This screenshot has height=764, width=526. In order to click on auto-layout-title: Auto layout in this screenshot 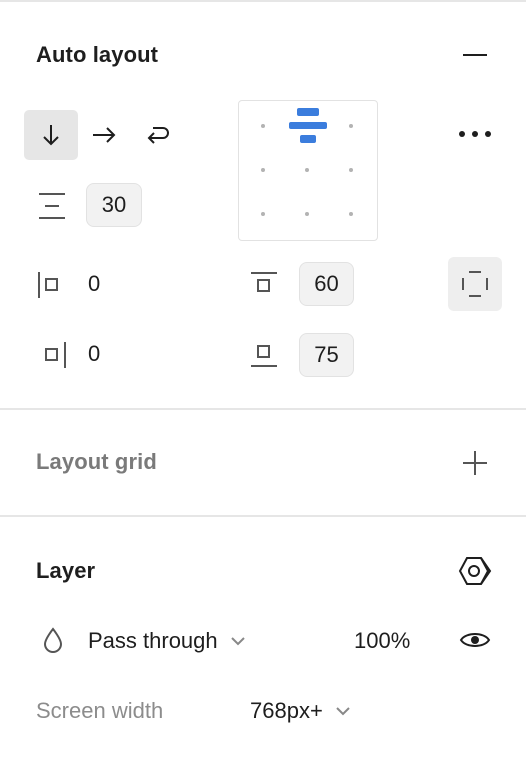, I will do `click(97, 54)`.